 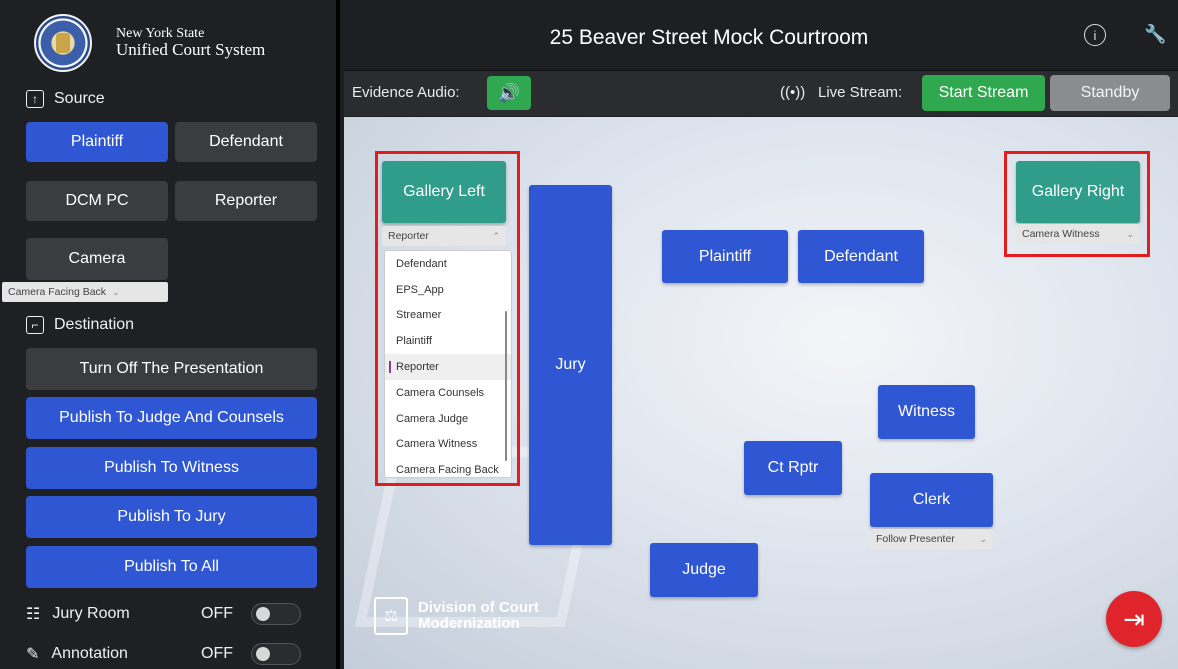 I want to click on jury-button: Jury, so click(x=570, y=365).